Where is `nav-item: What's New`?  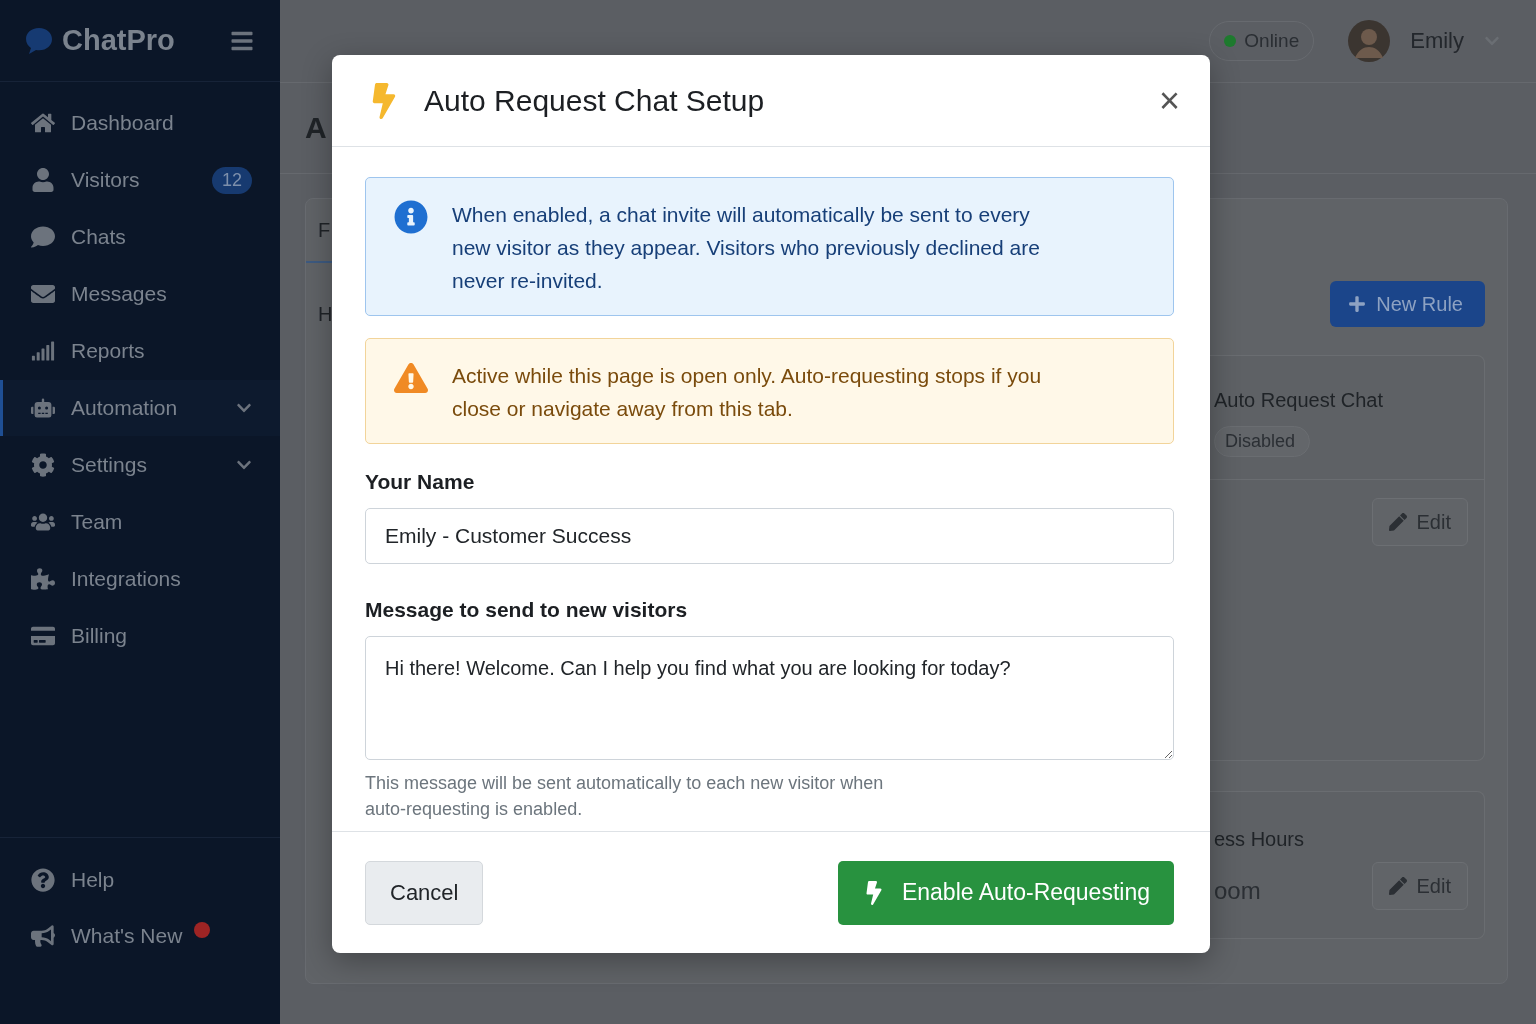
nav-item: What's New is located at coordinates (140, 936).